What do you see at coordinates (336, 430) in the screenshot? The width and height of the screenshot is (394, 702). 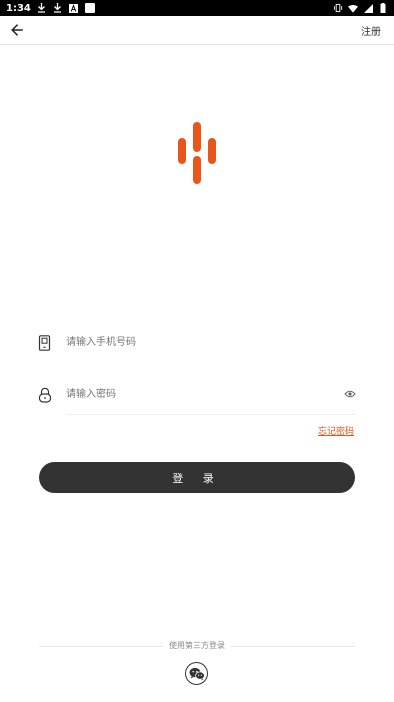 I see `forgot-password-link: 忘记密码` at bounding box center [336, 430].